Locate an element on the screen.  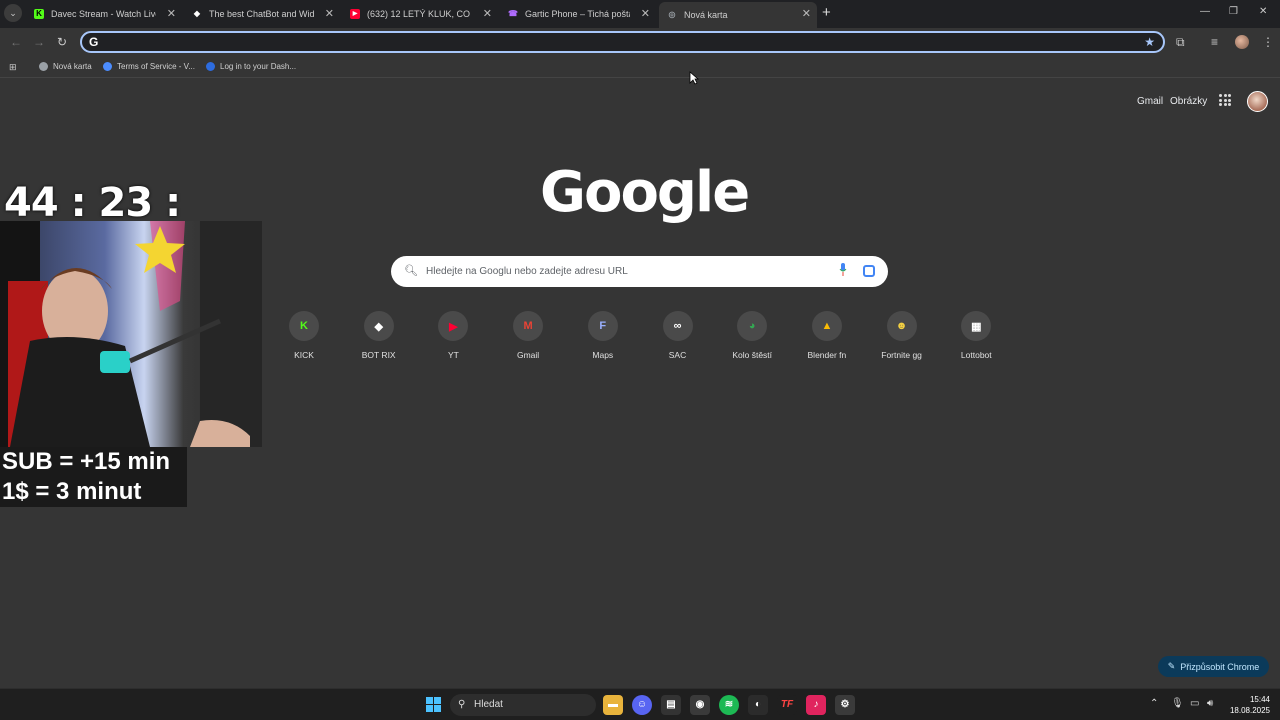
tab-botrix: ◆ The best ChatBot and Widgets ✕ is located at coordinates (262, 14).